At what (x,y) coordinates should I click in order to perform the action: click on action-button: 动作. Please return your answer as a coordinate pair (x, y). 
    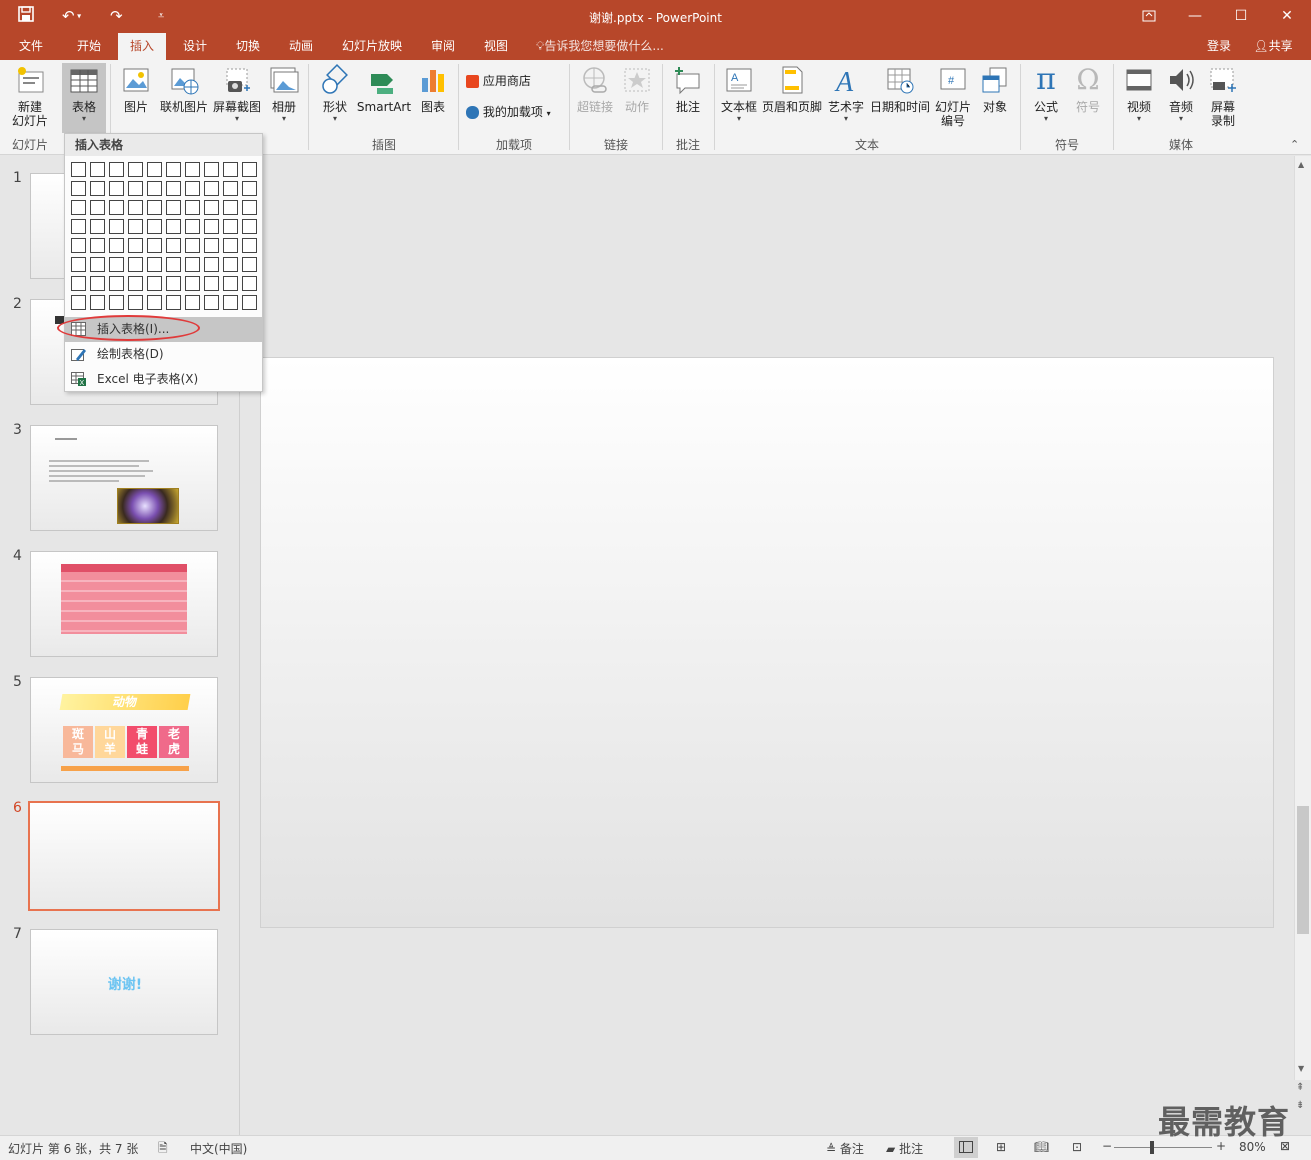
    Looking at the image, I should click on (637, 89).